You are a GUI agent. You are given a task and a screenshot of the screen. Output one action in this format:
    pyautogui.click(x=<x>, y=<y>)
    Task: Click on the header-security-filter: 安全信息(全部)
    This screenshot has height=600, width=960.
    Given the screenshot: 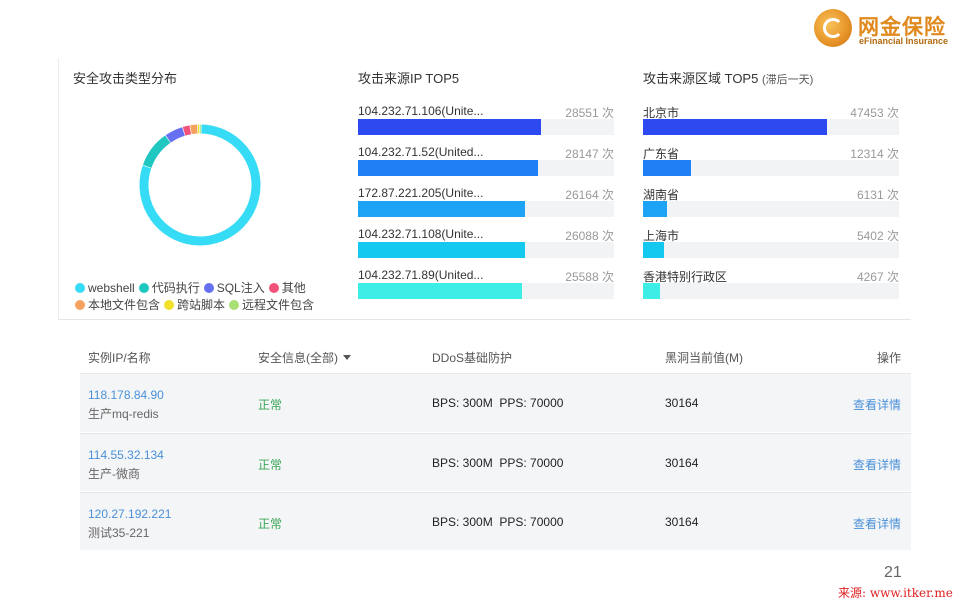 What is the action you would take?
    pyautogui.click(x=304, y=357)
    